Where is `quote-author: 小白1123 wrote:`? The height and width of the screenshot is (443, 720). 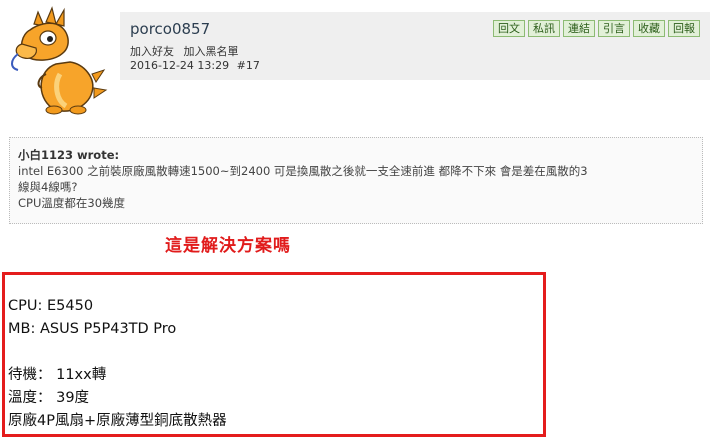
quote-author: 小白1123 wrote: is located at coordinates (69, 155).